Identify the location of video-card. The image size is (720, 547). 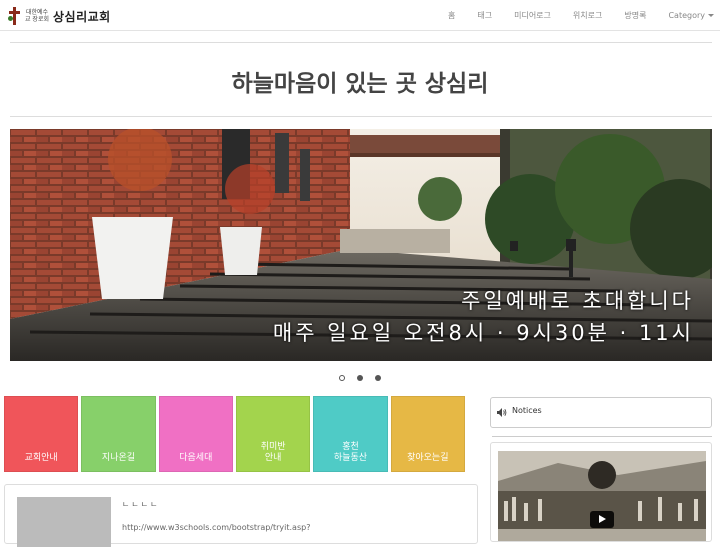
(601, 492).